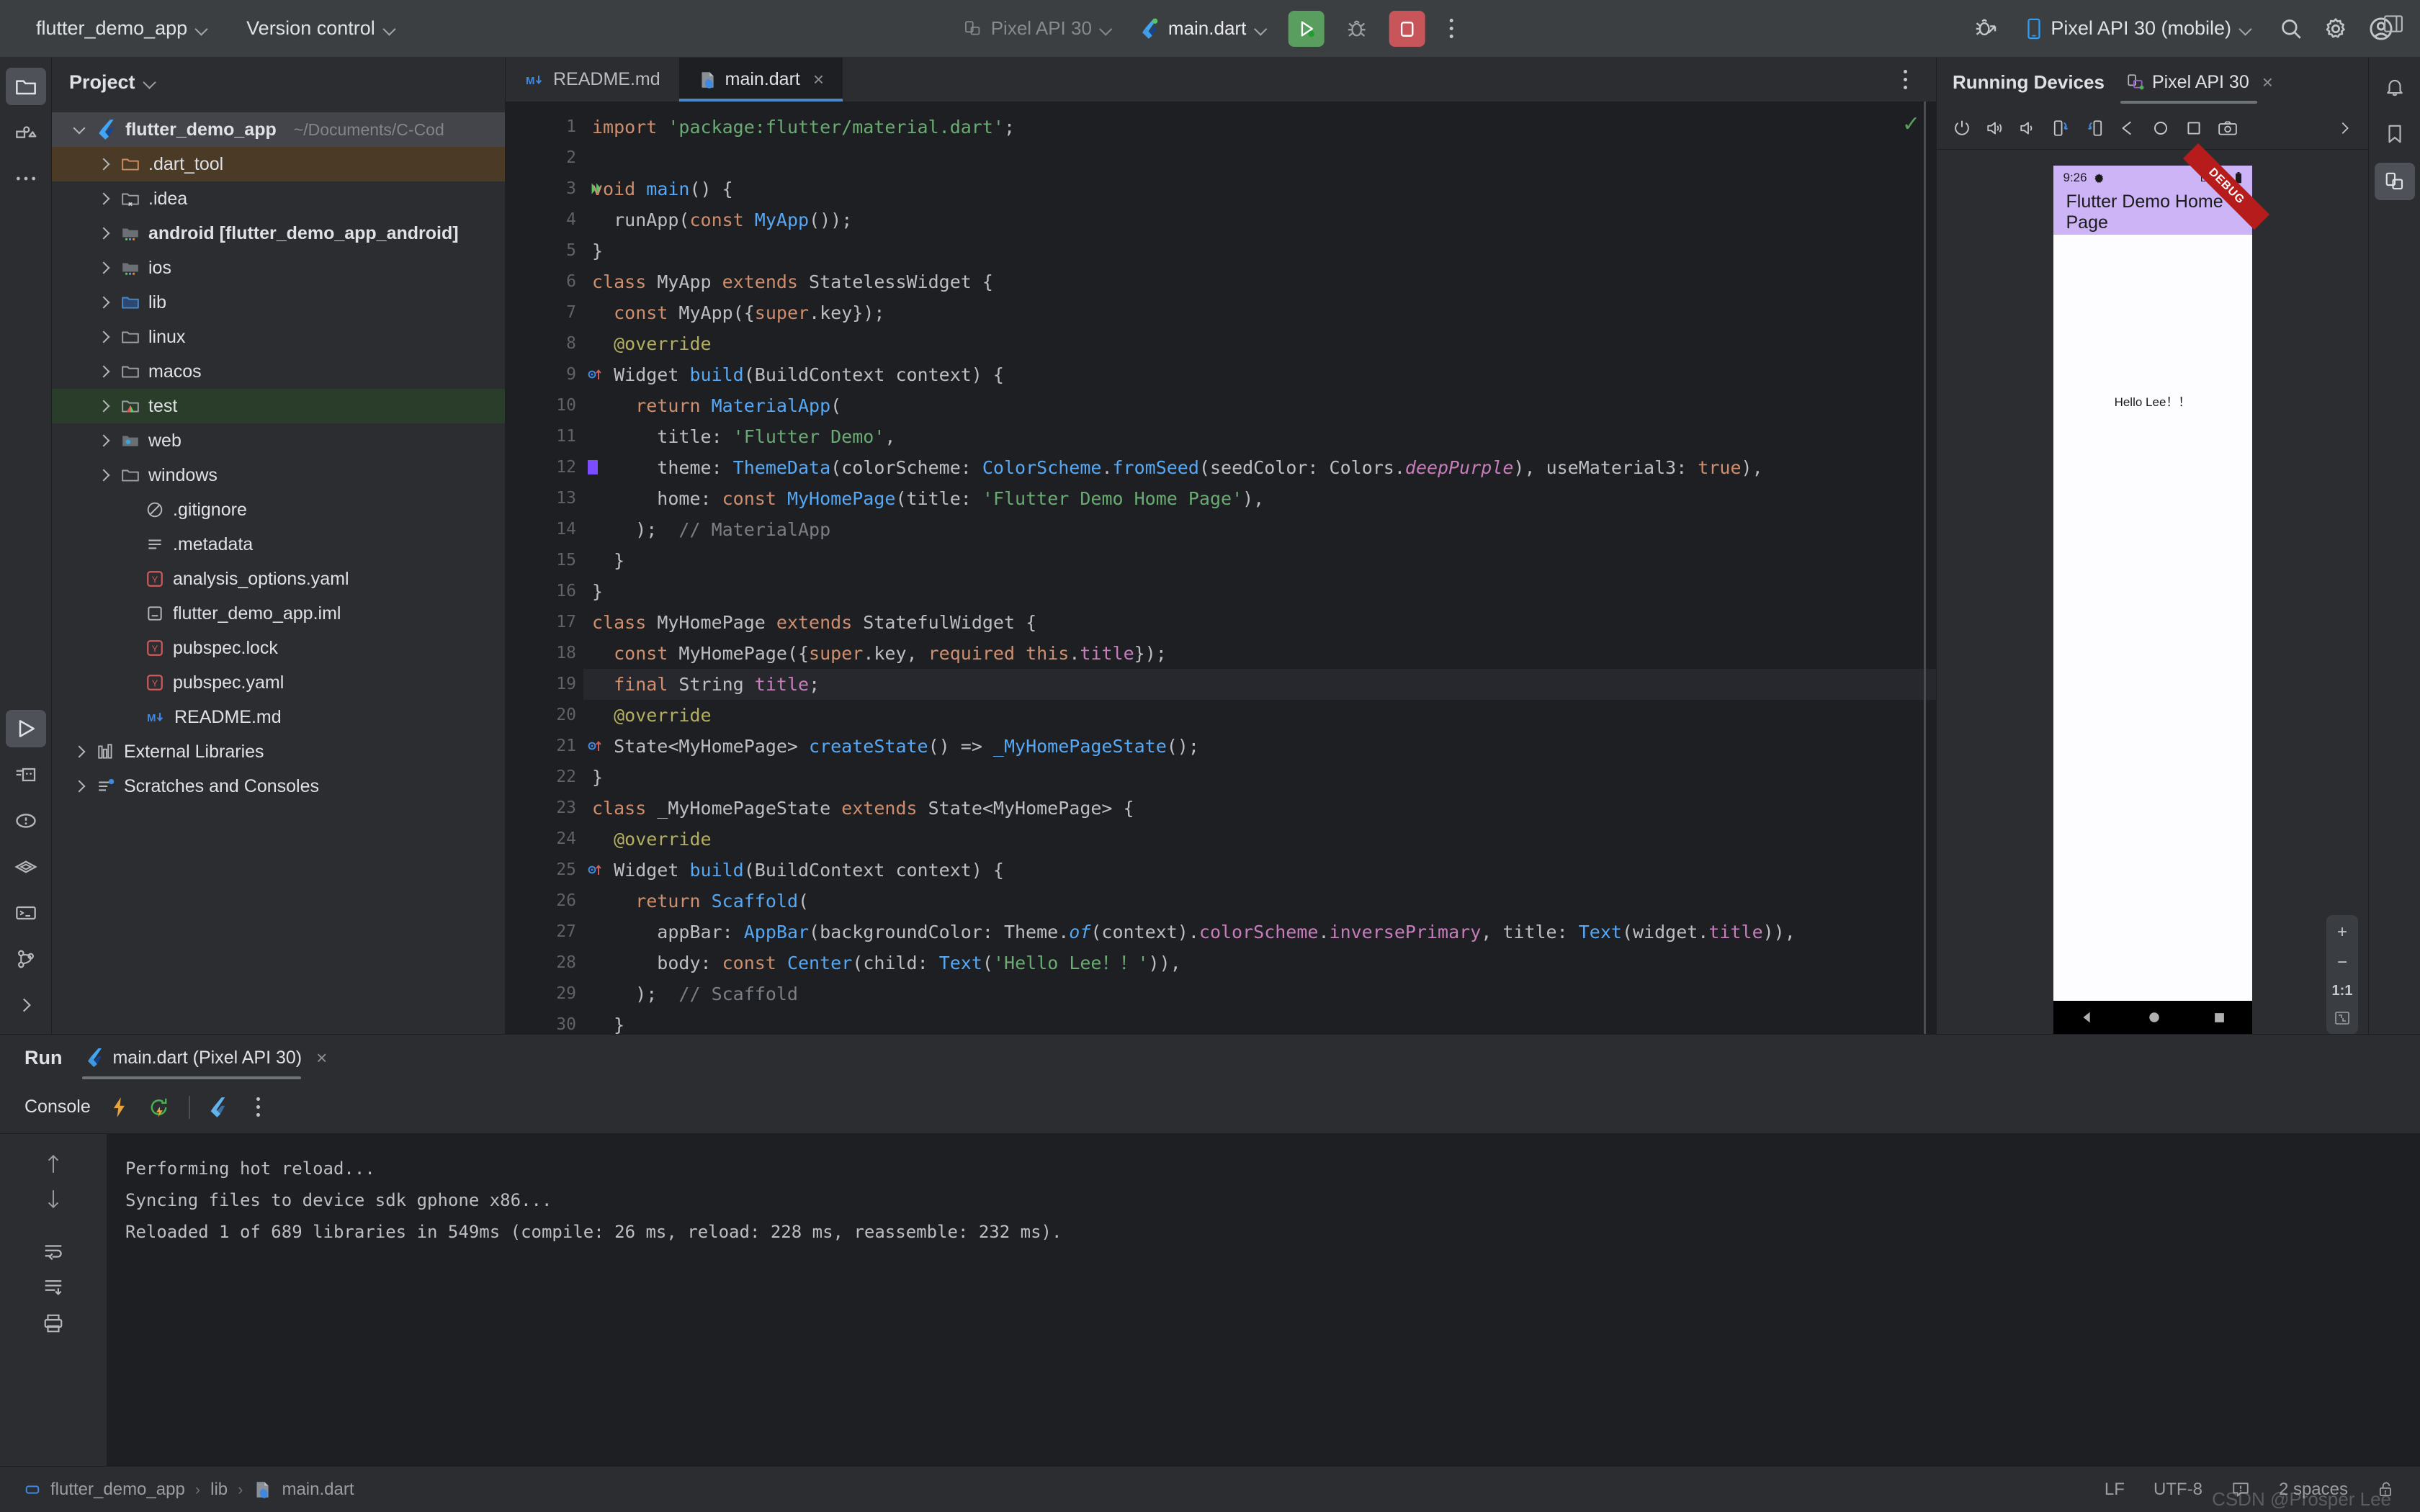  Describe the element at coordinates (122, 28) in the screenshot. I see `project-menu-button: flutter_demo_app` at that location.